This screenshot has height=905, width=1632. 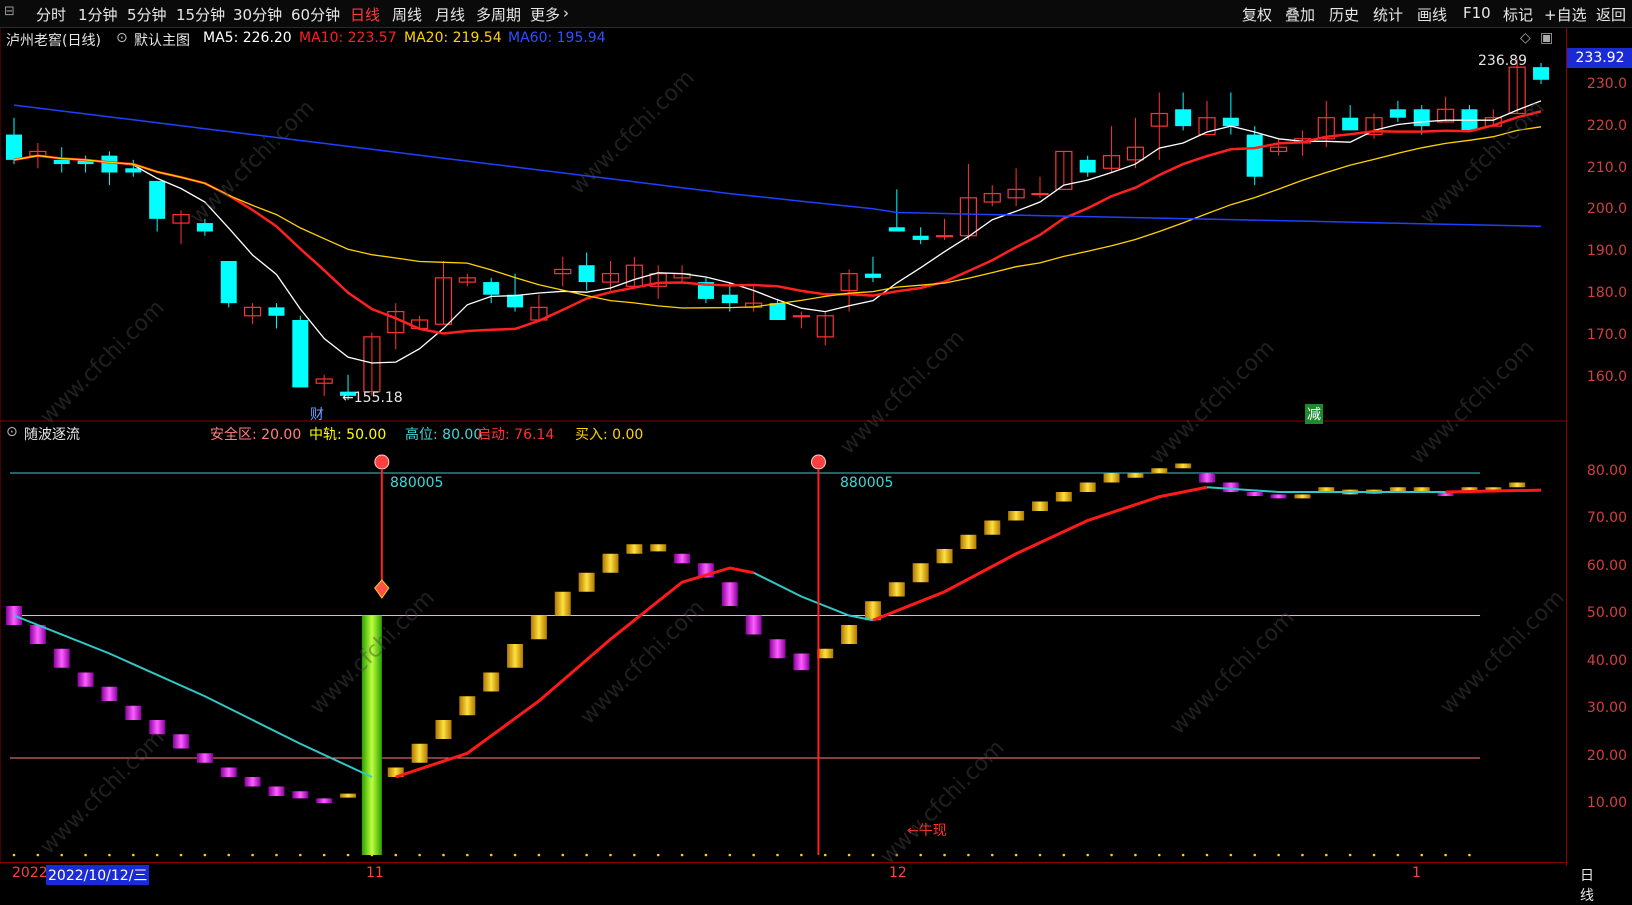 I want to click on sub-tick: 50.00, so click(x=1606, y=613).